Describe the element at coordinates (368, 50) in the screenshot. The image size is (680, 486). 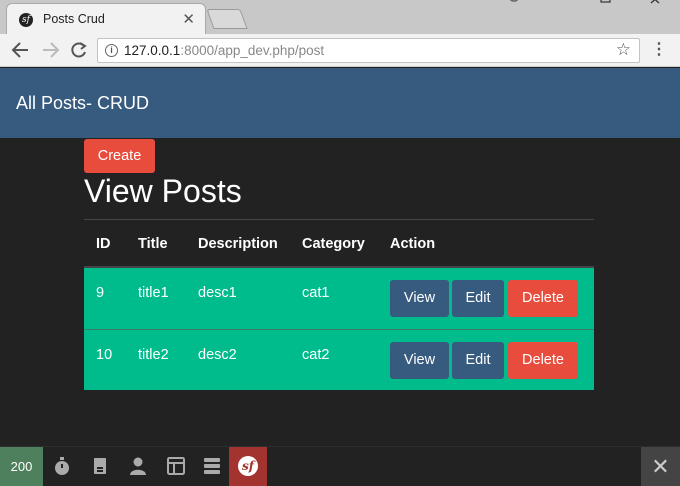
I see `address-bar: i 127.0.0.1:8000/app_dev.php/post ☆` at that location.